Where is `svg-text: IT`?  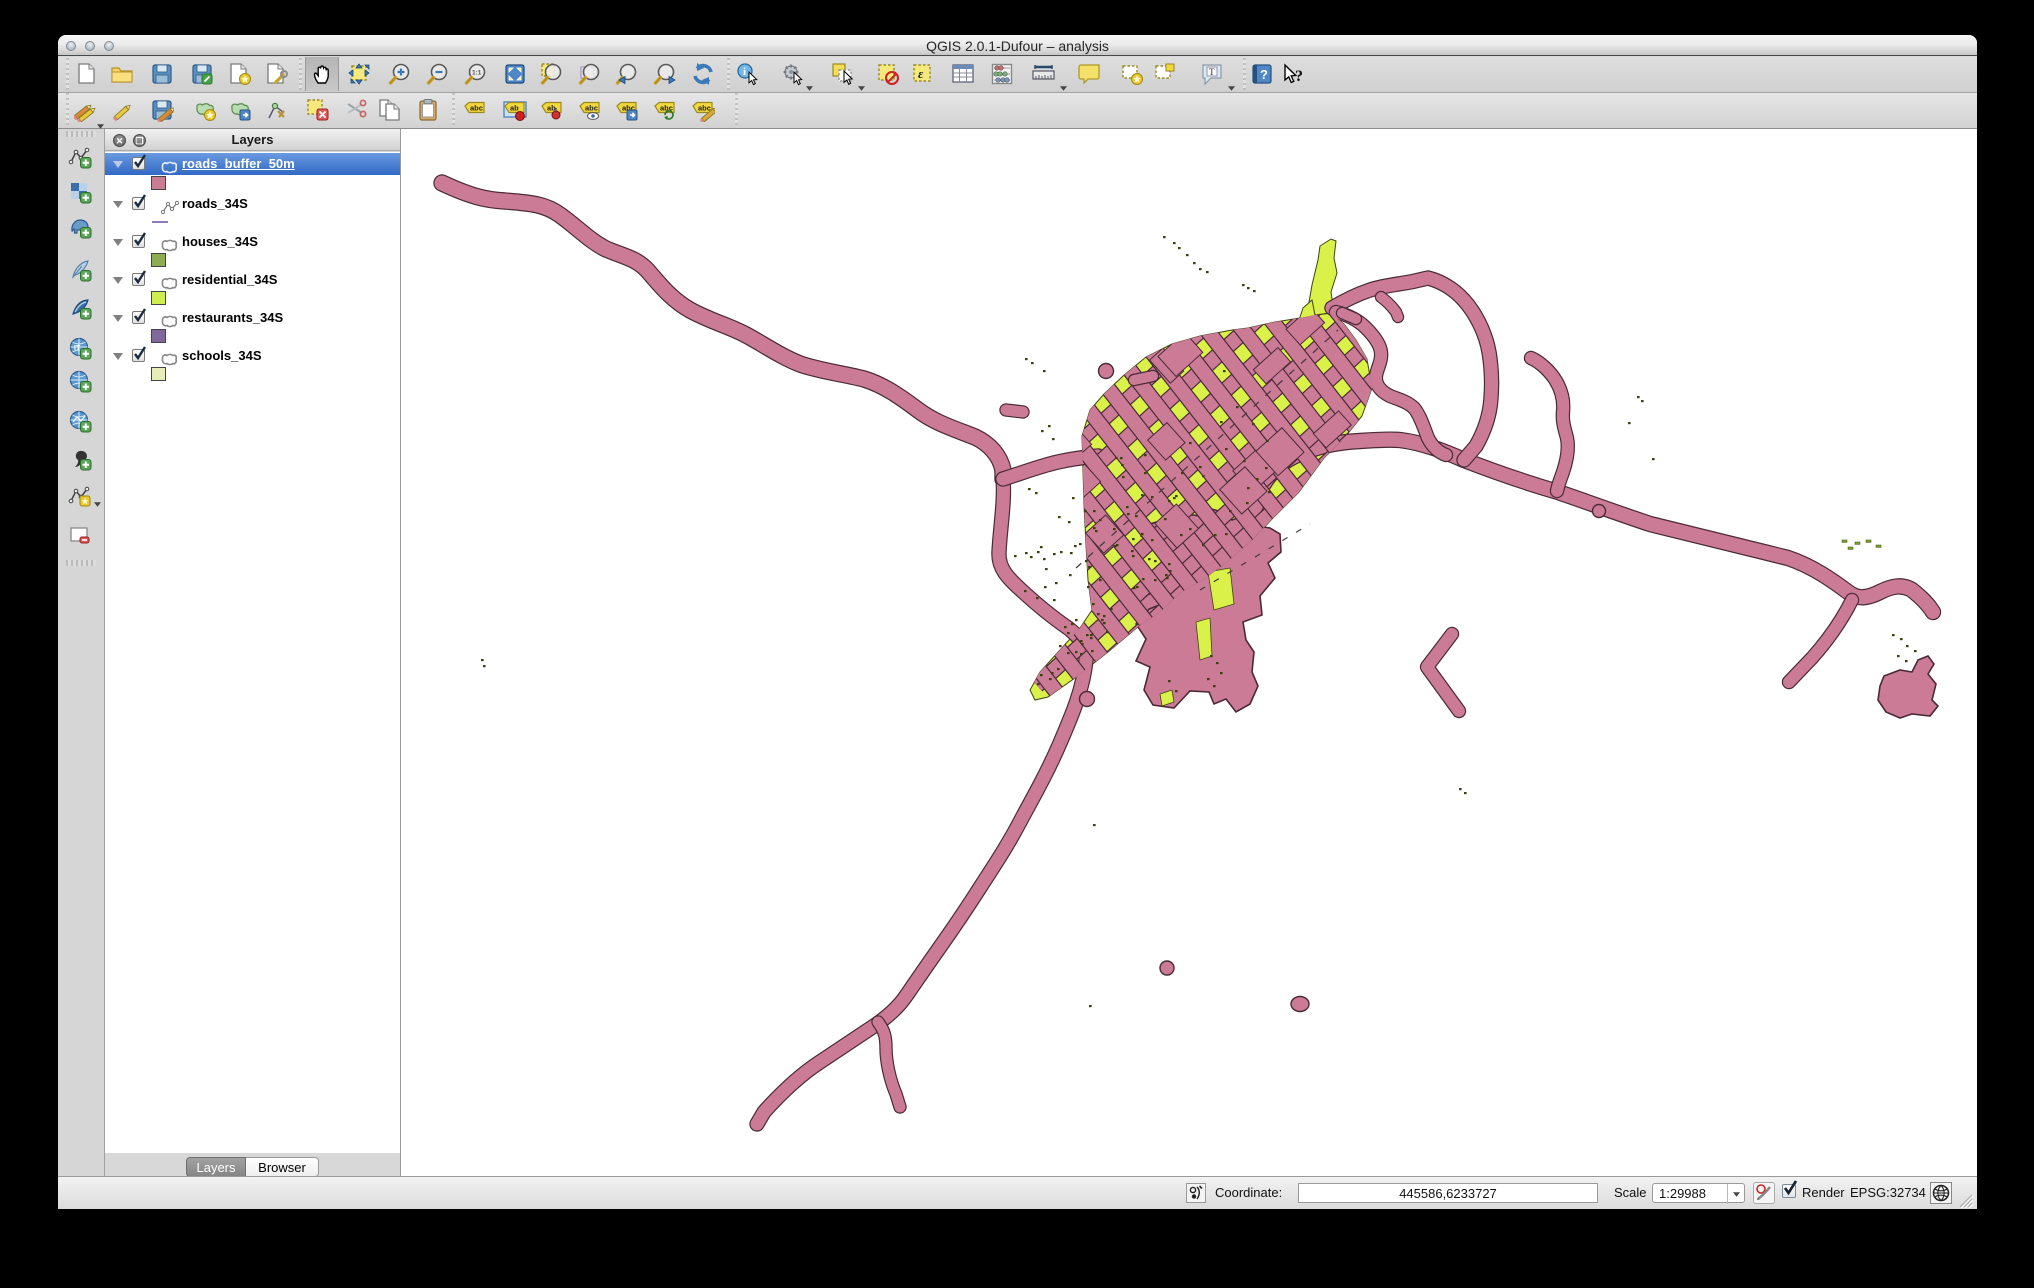 svg-text: IT is located at coordinates (77, 348).